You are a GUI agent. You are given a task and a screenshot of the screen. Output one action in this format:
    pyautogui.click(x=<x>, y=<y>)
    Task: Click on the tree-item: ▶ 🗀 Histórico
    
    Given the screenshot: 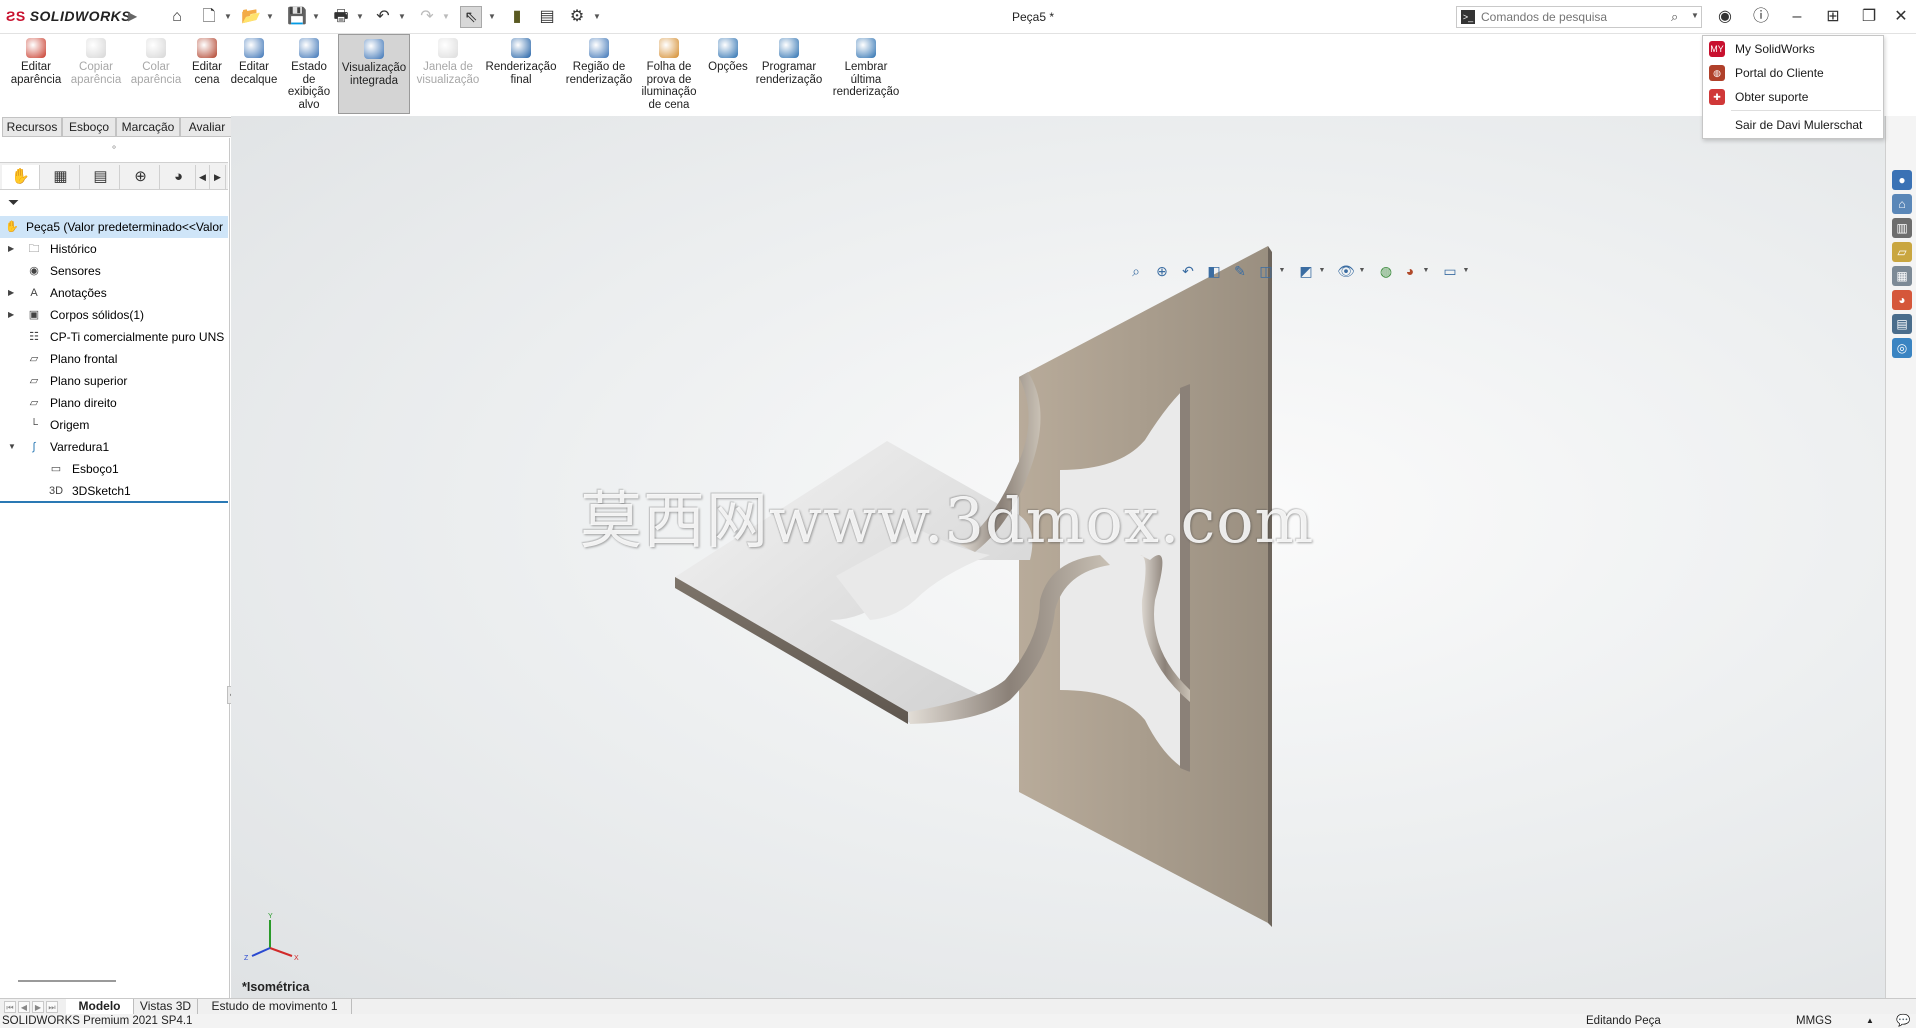 What is the action you would take?
    pyautogui.click(x=114, y=249)
    